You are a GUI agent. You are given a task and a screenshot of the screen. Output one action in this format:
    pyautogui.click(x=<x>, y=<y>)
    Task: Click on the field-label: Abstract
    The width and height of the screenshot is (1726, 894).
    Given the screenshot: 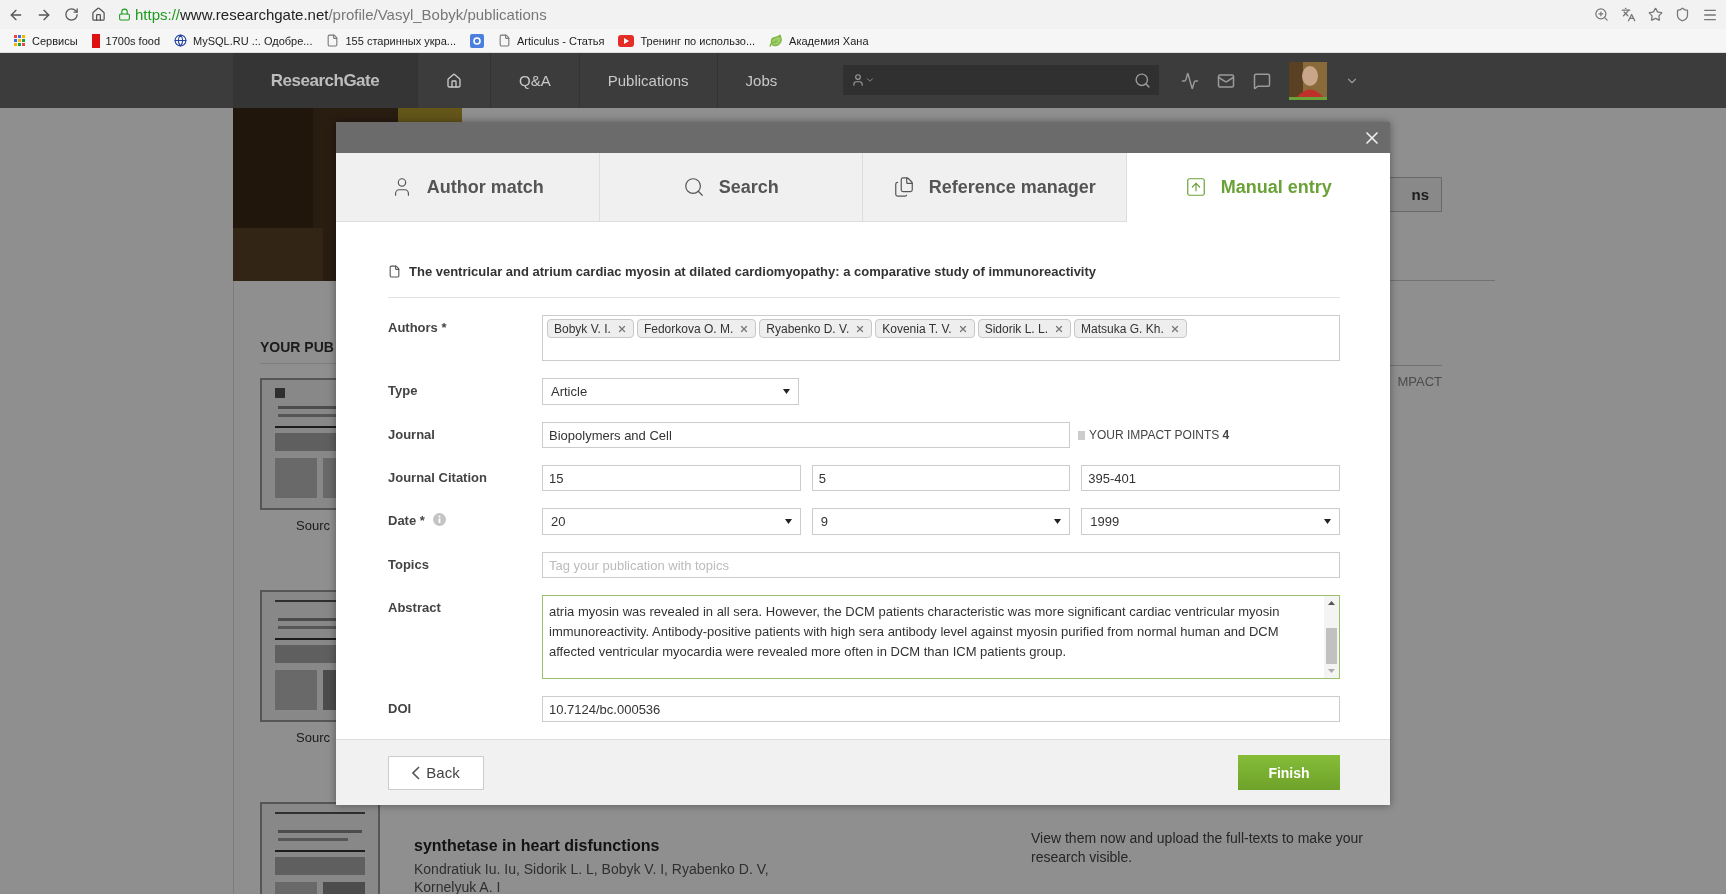 What is the action you would take?
    pyautogui.click(x=414, y=607)
    